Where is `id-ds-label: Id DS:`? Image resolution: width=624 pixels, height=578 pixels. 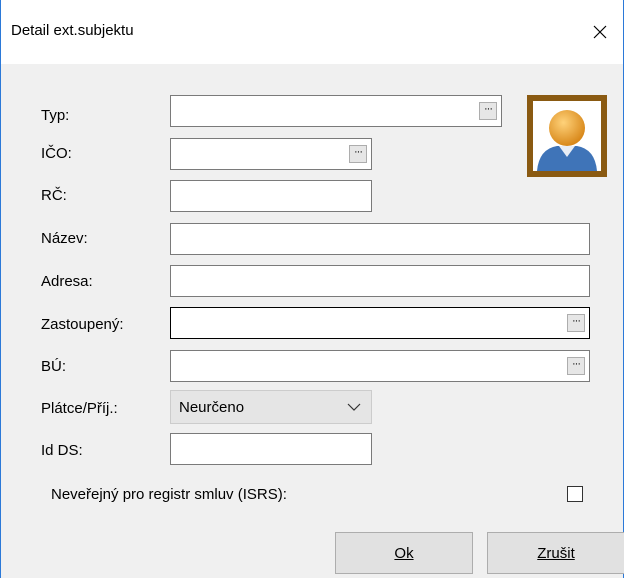 id-ds-label: Id DS: is located at coordinates (62, 450).